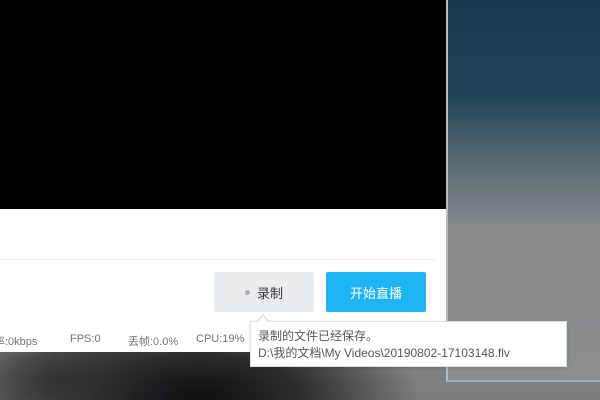 Image resolution: width=600 pixels, height=400 pixels. I want to click on cpu-stat: CPU:19%, so click(220, 339).